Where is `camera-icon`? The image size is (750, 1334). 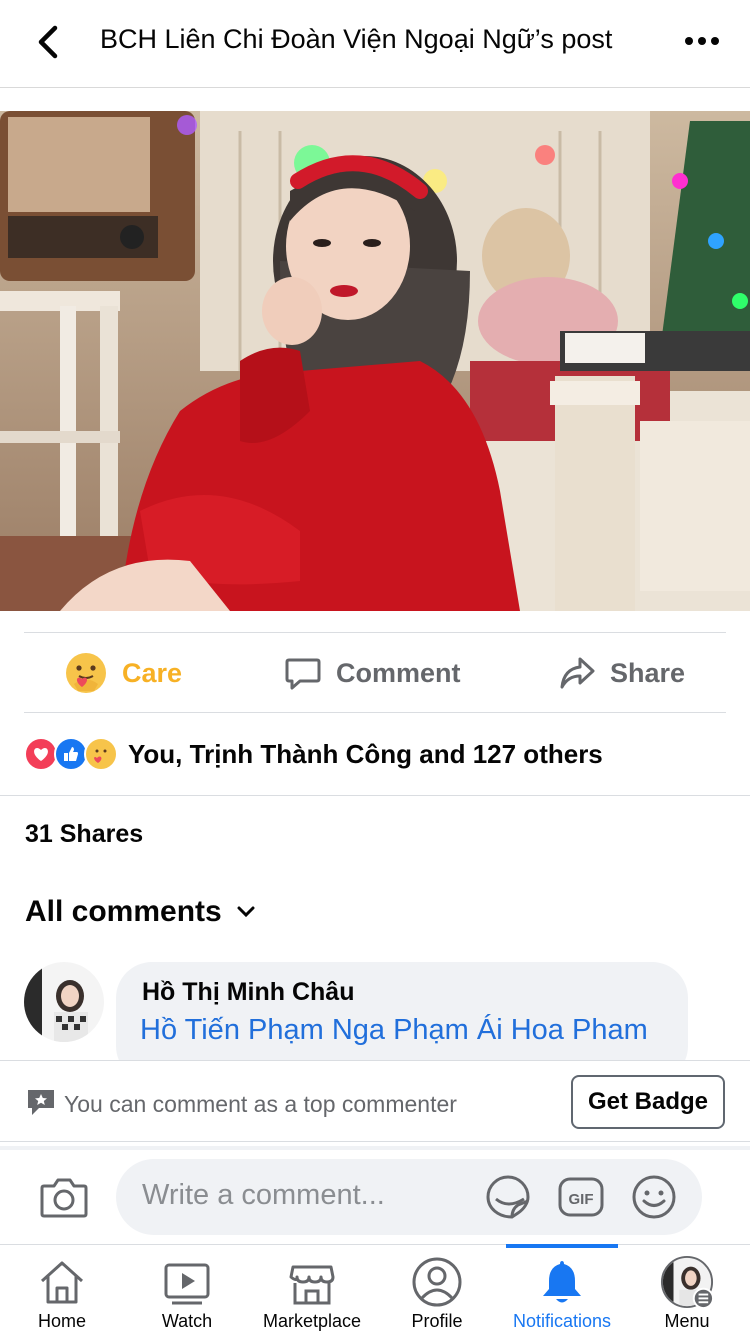
camera-icon is located at coordinates (64, 1198).